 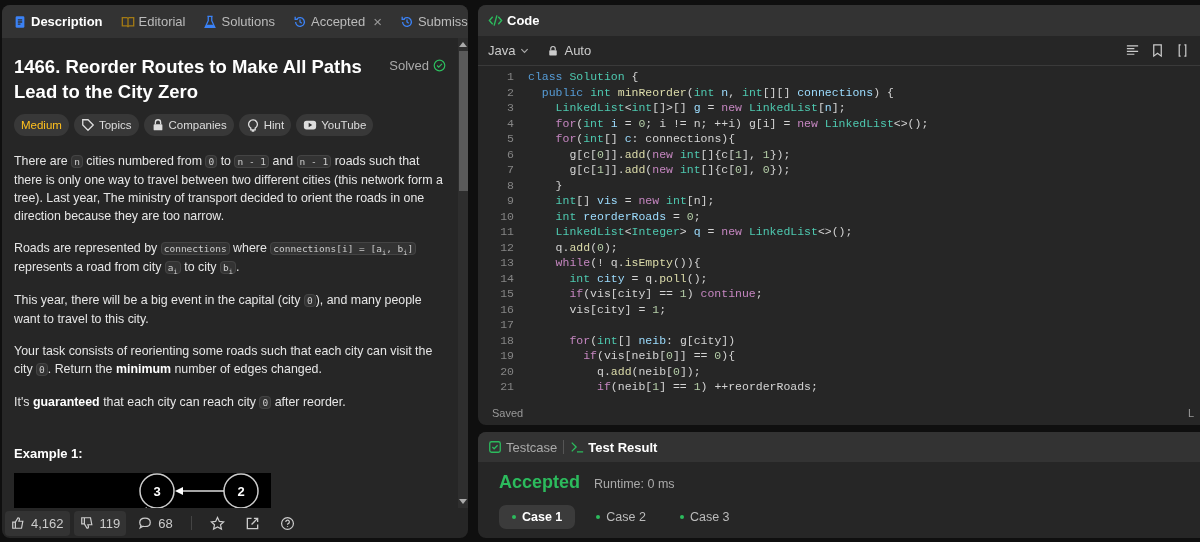 What do you see at coordinates (1190, 413) in the screenshot?
I see `cursor-status: L` at bounding box center [1190, 413].